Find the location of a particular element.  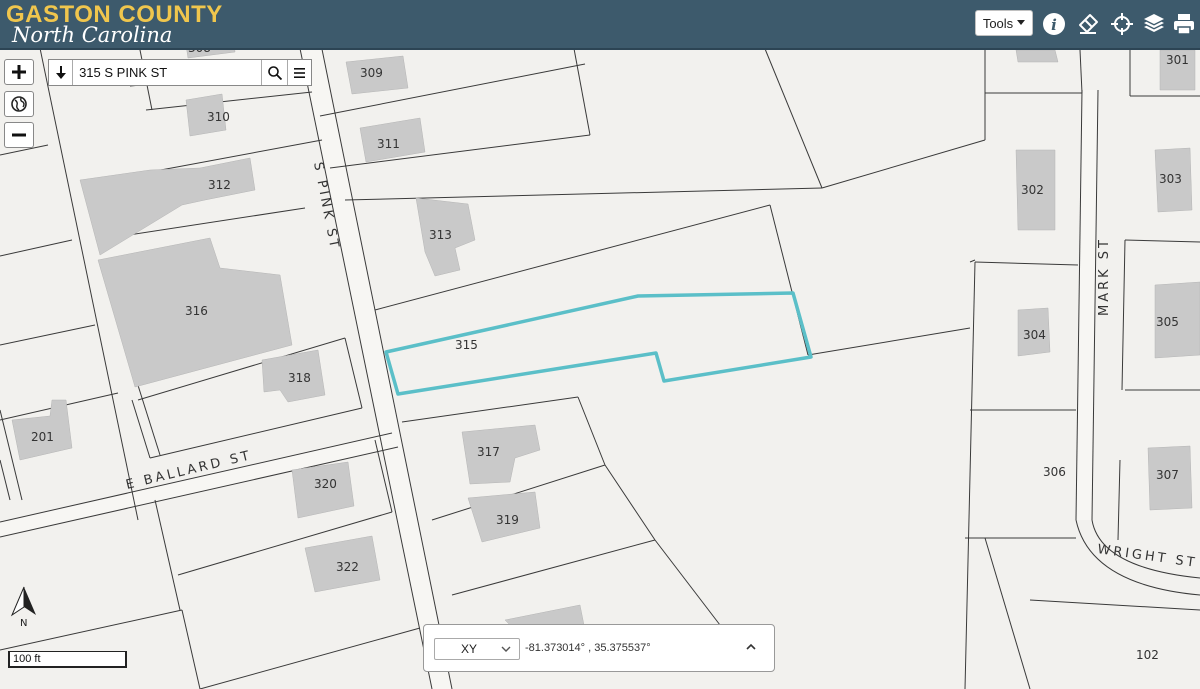

search-menu-button is located at coordinates (299, 72).